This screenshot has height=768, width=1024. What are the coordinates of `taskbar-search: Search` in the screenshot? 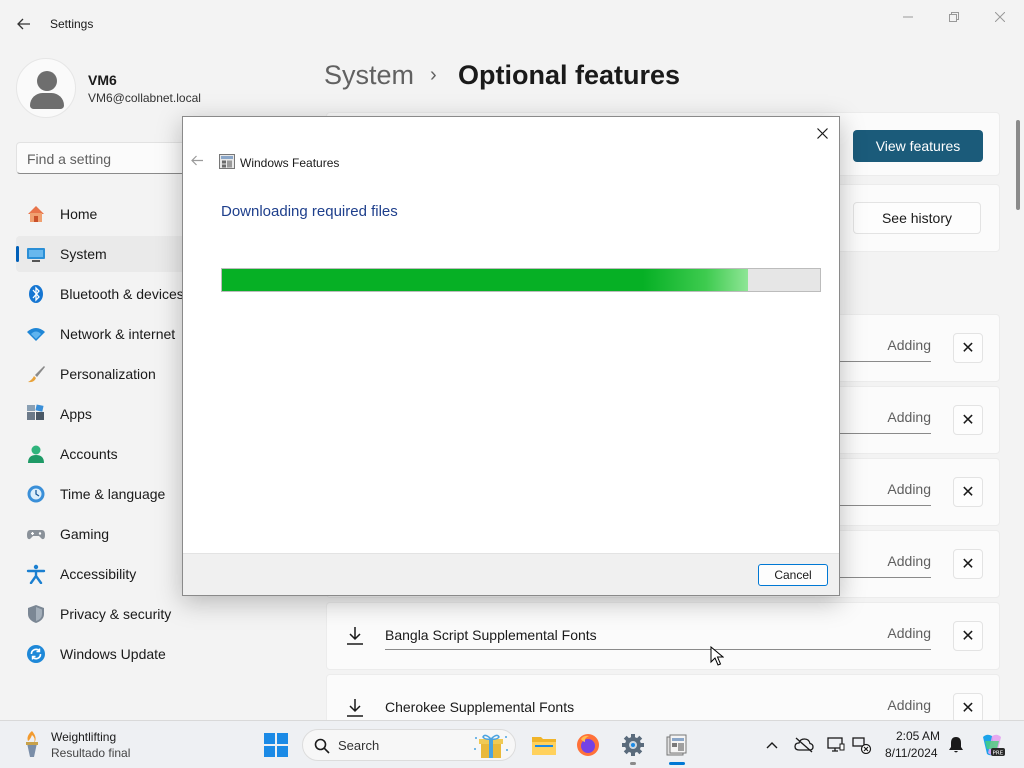 It's located at (409, 745).